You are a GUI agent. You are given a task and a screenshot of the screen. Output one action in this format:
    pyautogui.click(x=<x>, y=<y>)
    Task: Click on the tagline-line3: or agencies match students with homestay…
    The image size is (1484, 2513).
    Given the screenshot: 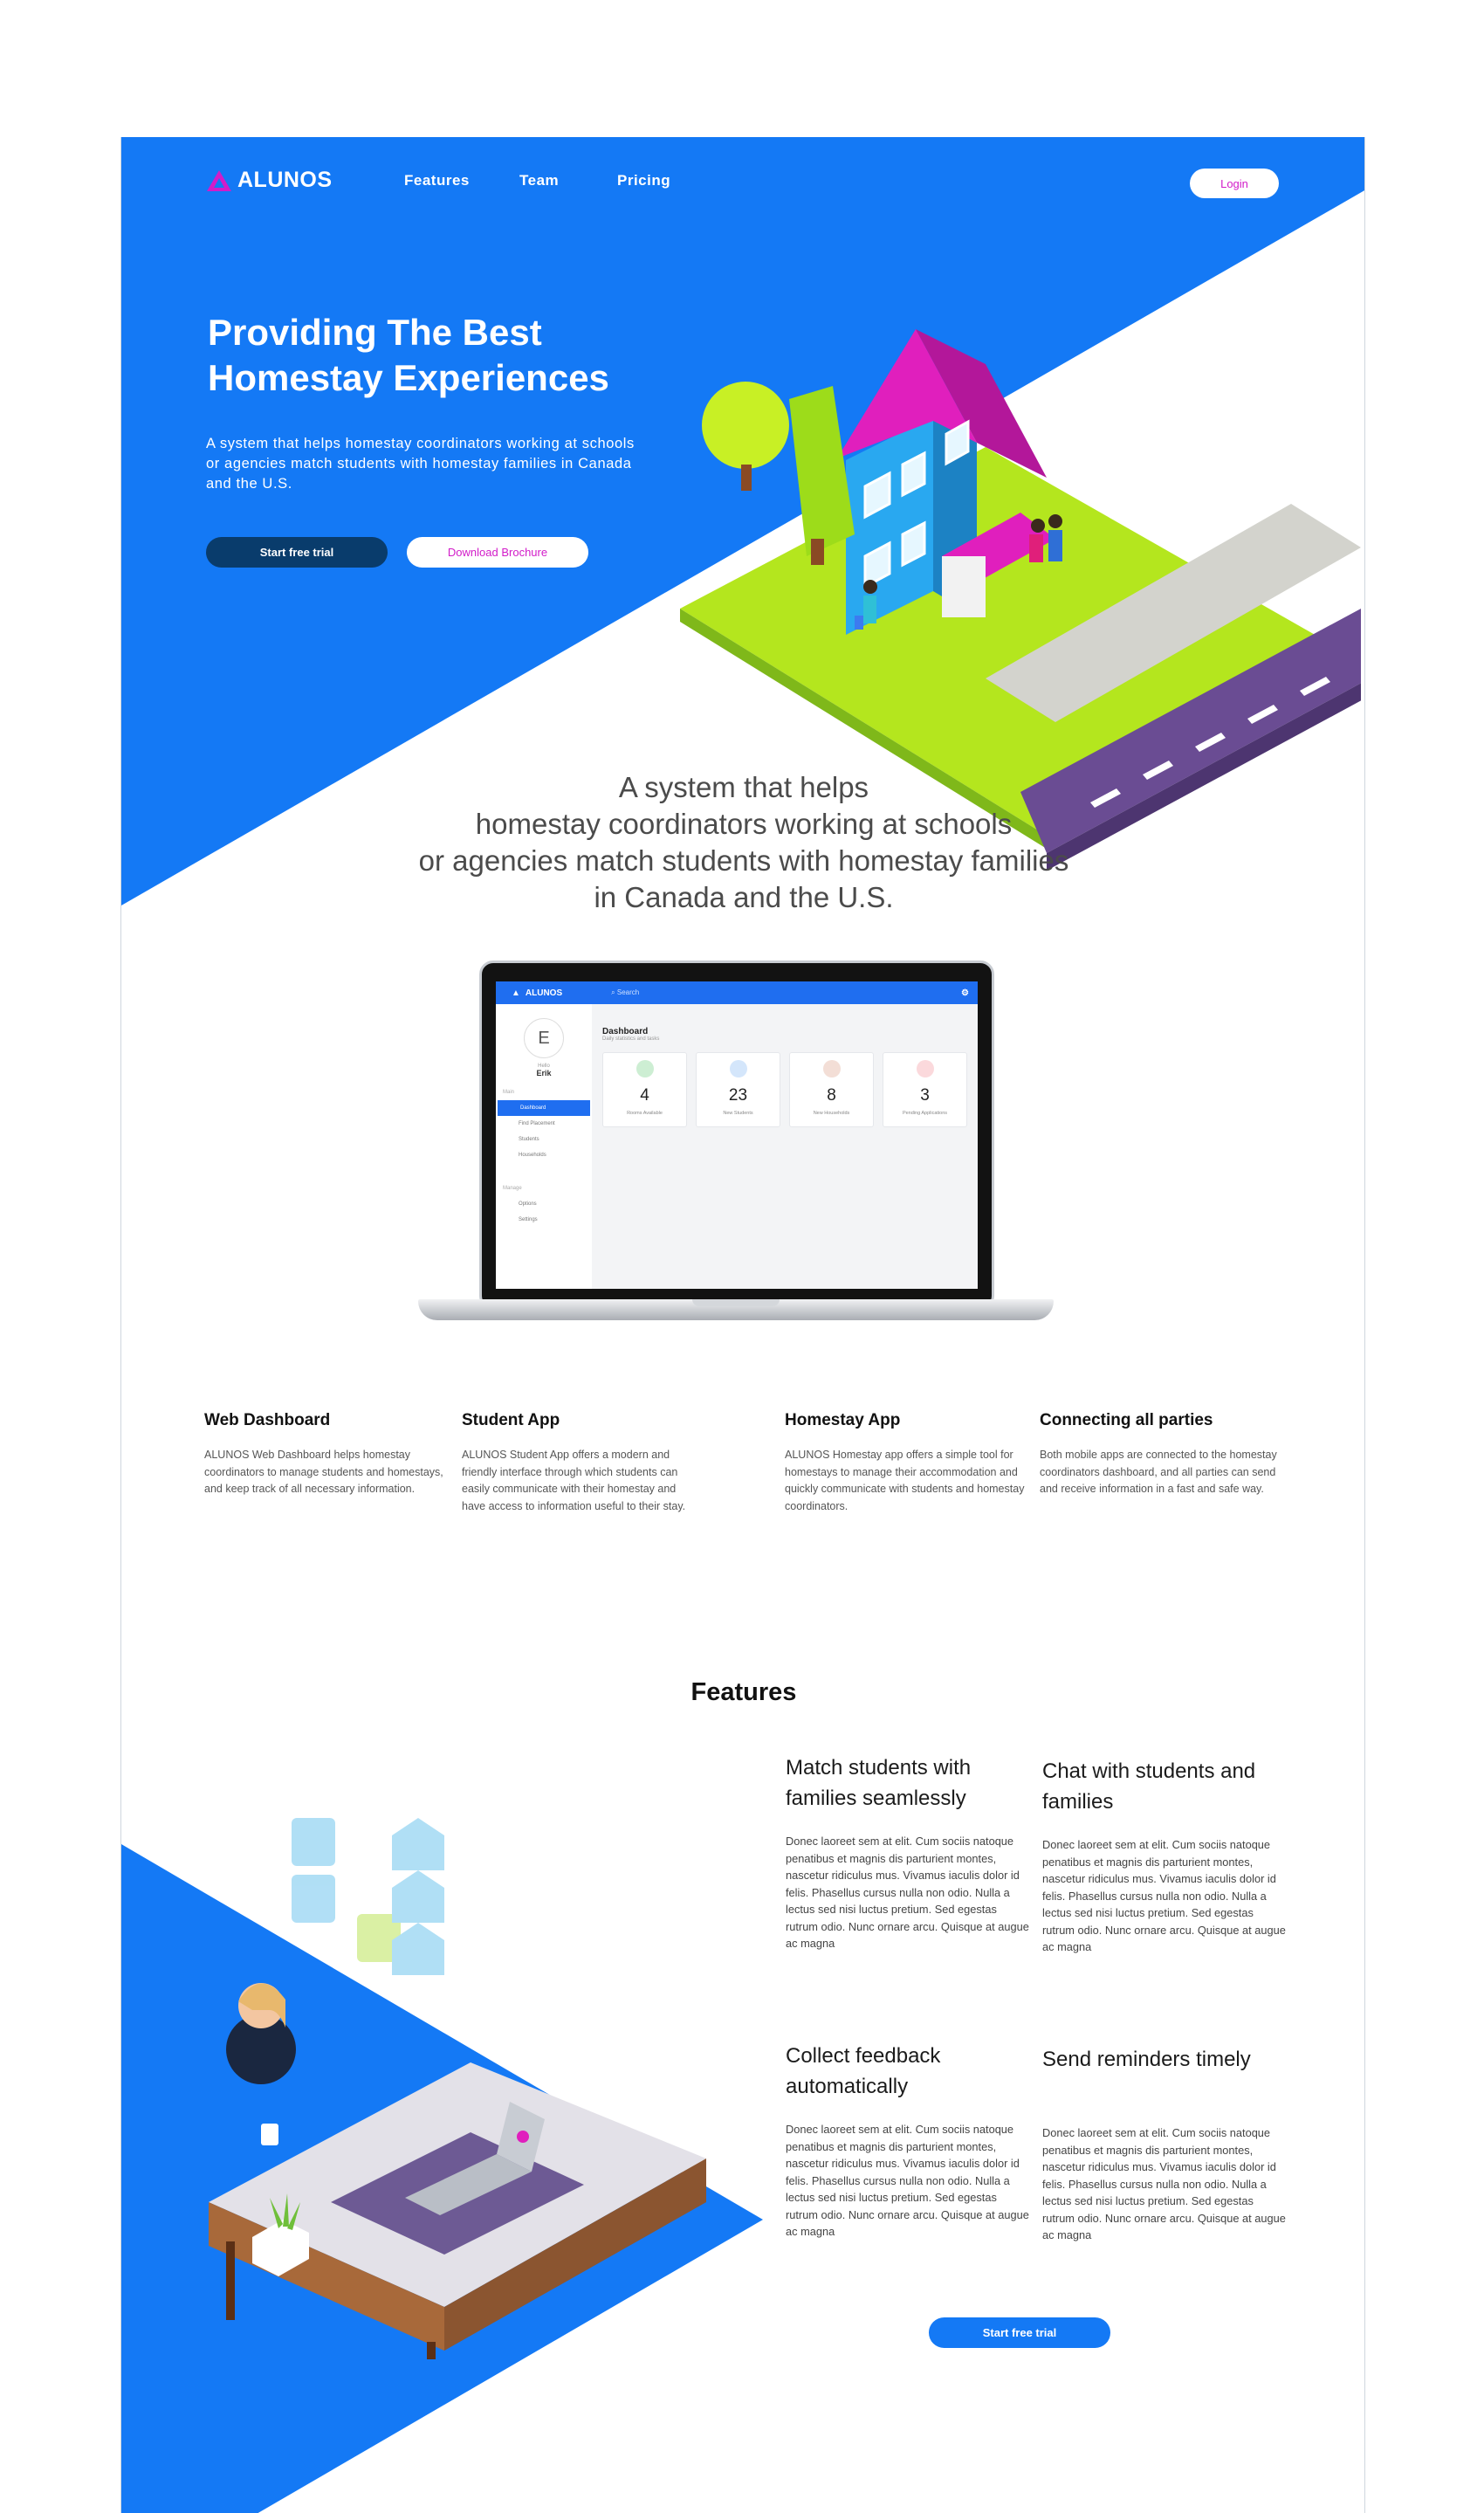 What is the action you would take?
    pyautogui.click(x=744, y=860)
    